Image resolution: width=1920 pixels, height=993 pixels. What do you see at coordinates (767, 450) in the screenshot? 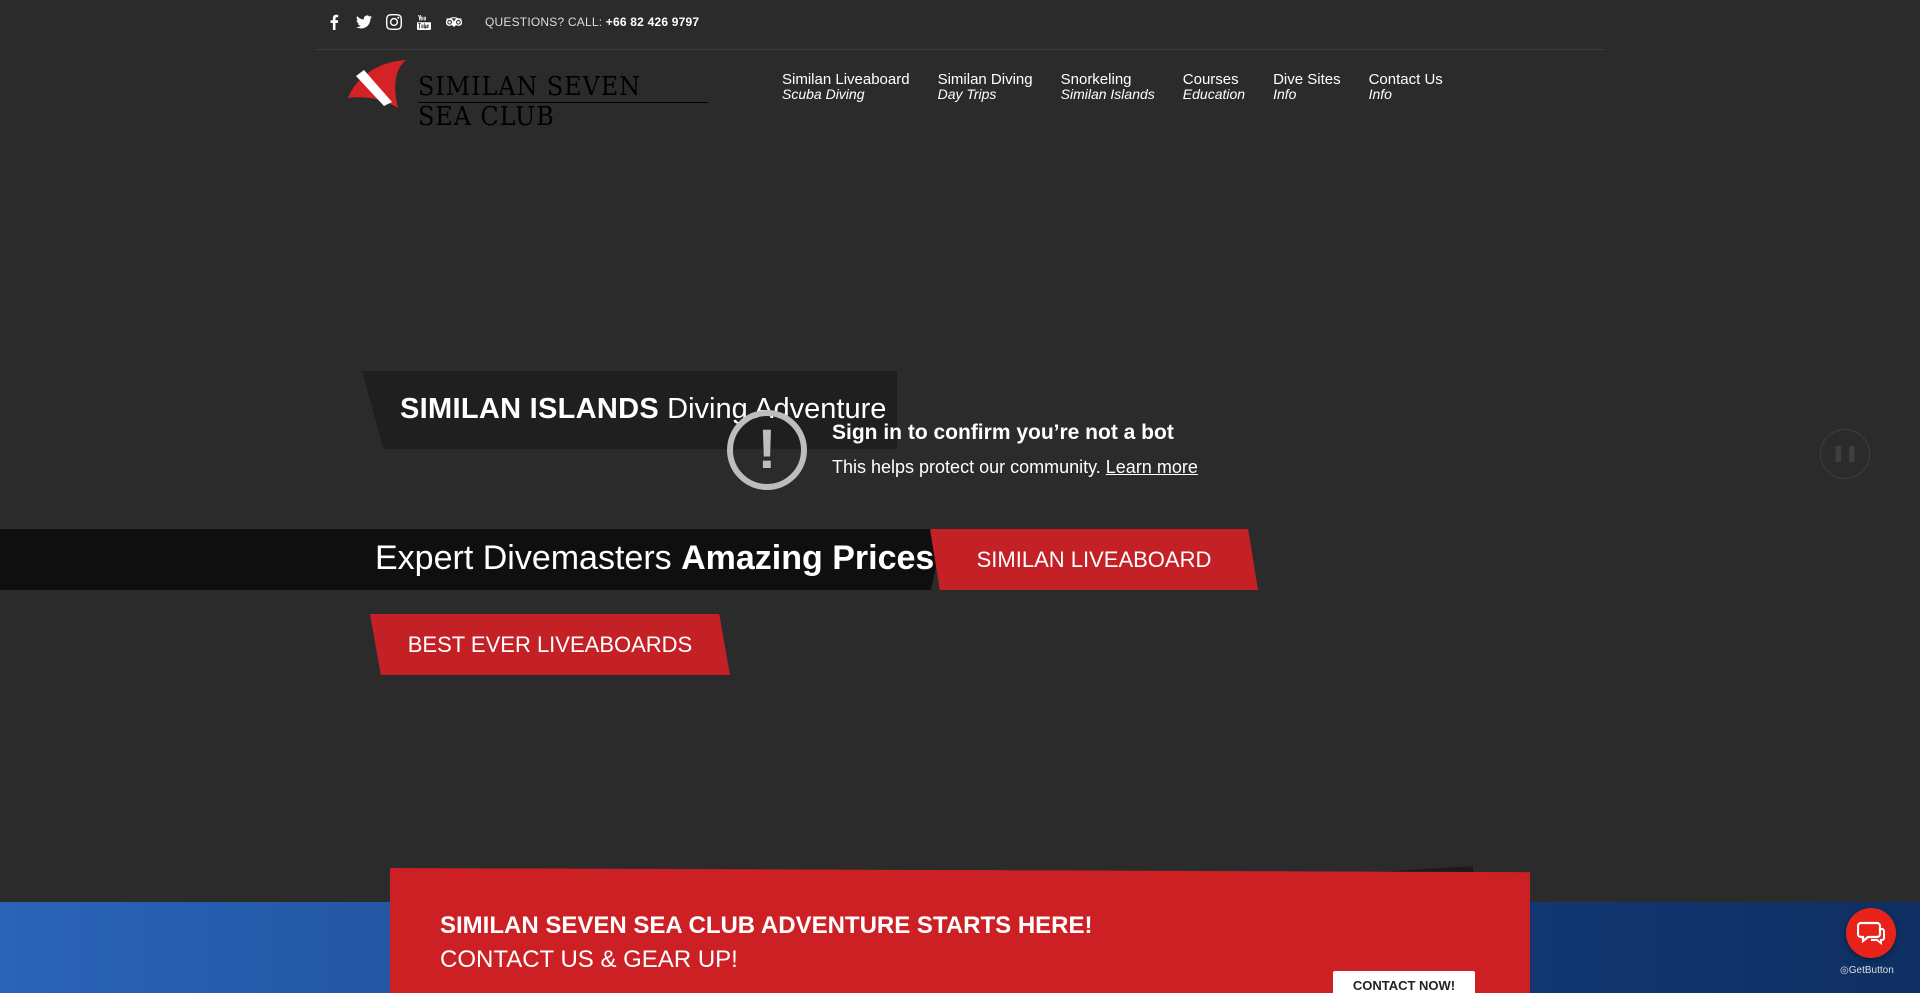
I see `warning-icon: !` at bounding box center [767, 450].